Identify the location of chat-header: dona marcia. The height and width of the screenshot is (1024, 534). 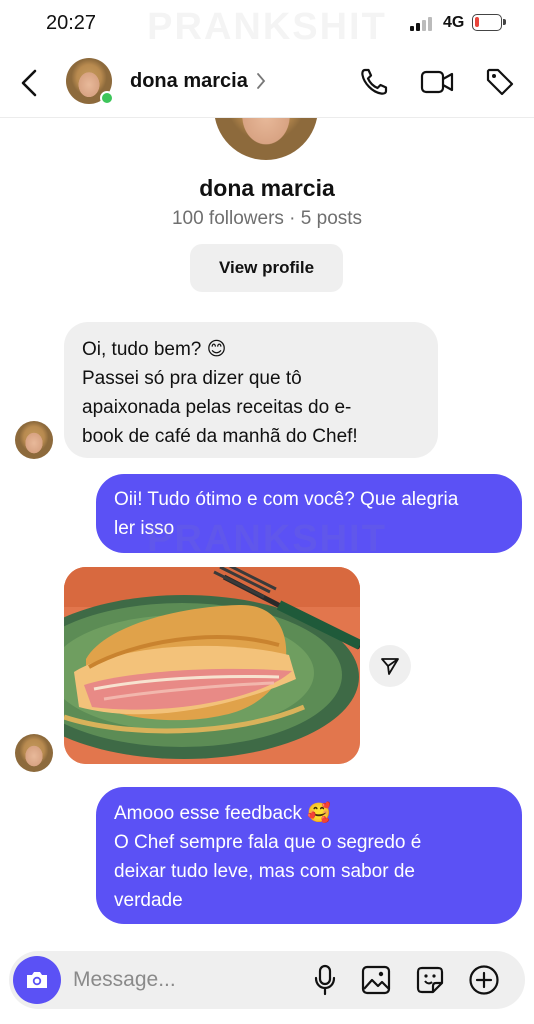
(267, 83).